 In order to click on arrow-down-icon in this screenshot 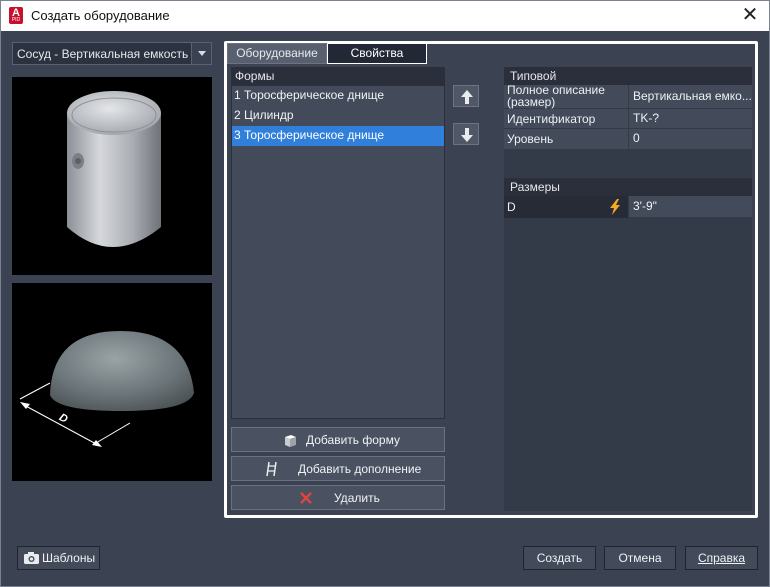, I will do `click(467, 135)`.